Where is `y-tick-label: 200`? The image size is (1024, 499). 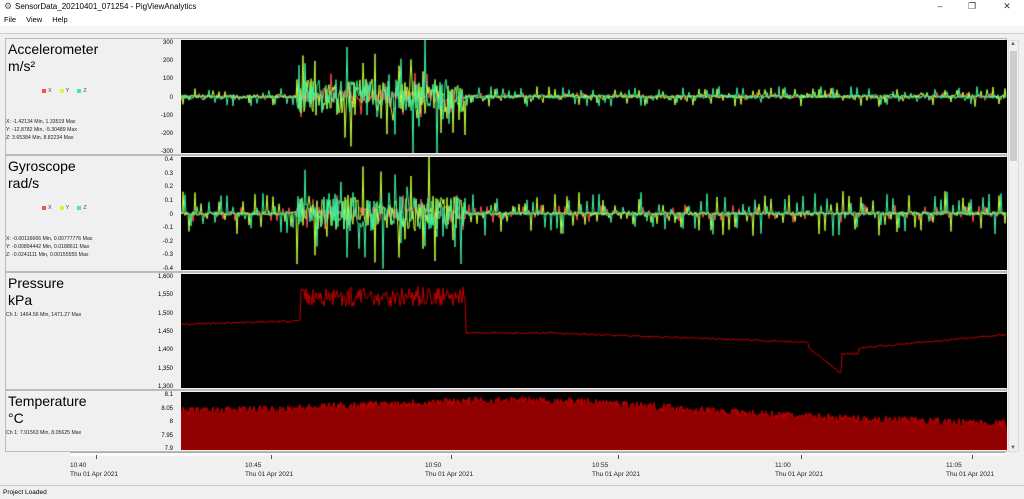 y-tick-label: 200 is located at coordinates (167, 61).